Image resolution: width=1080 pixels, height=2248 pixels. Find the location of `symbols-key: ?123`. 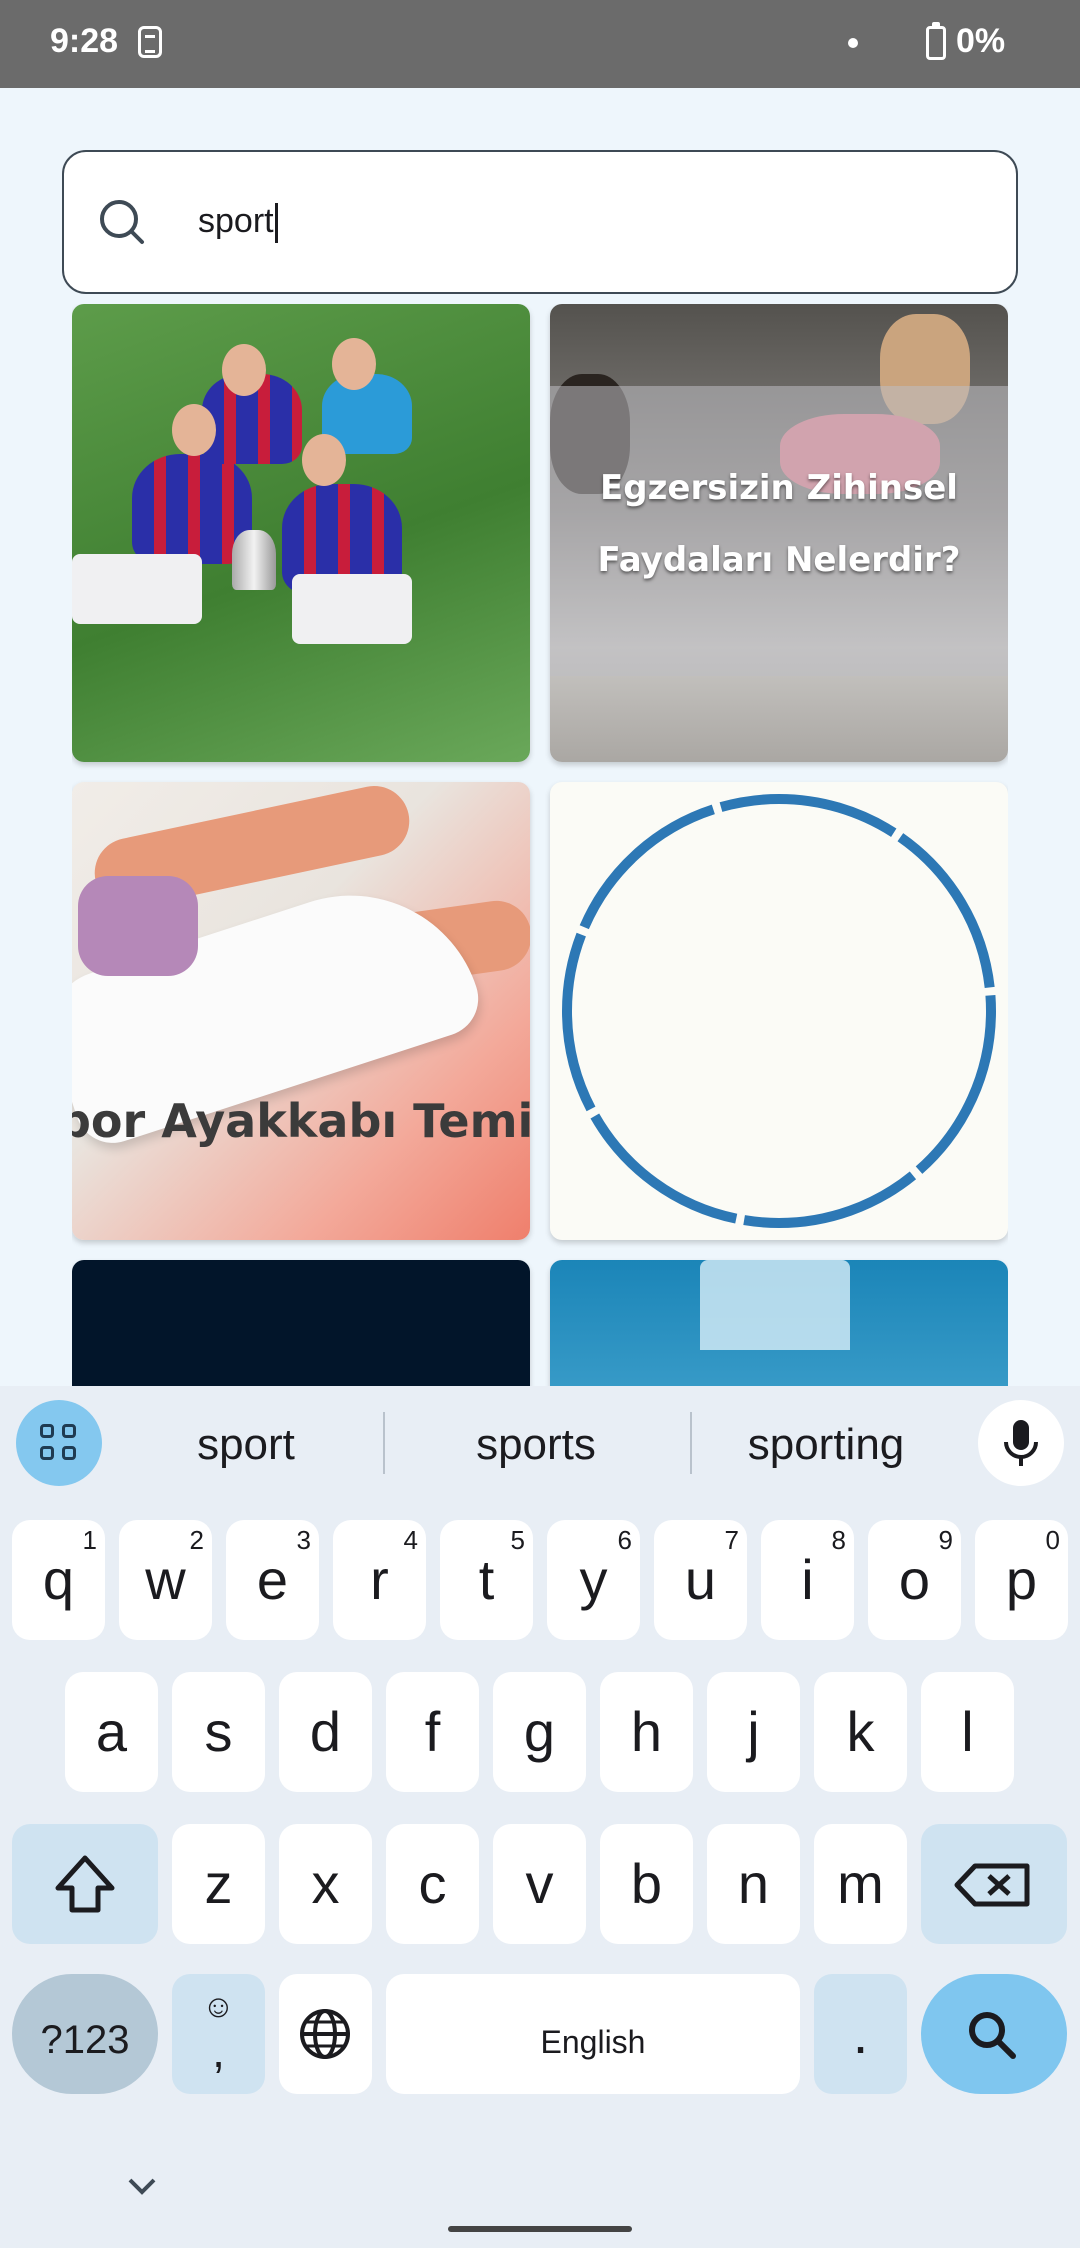

symbols-key: ?123 is located at coordinates (85, 2034).